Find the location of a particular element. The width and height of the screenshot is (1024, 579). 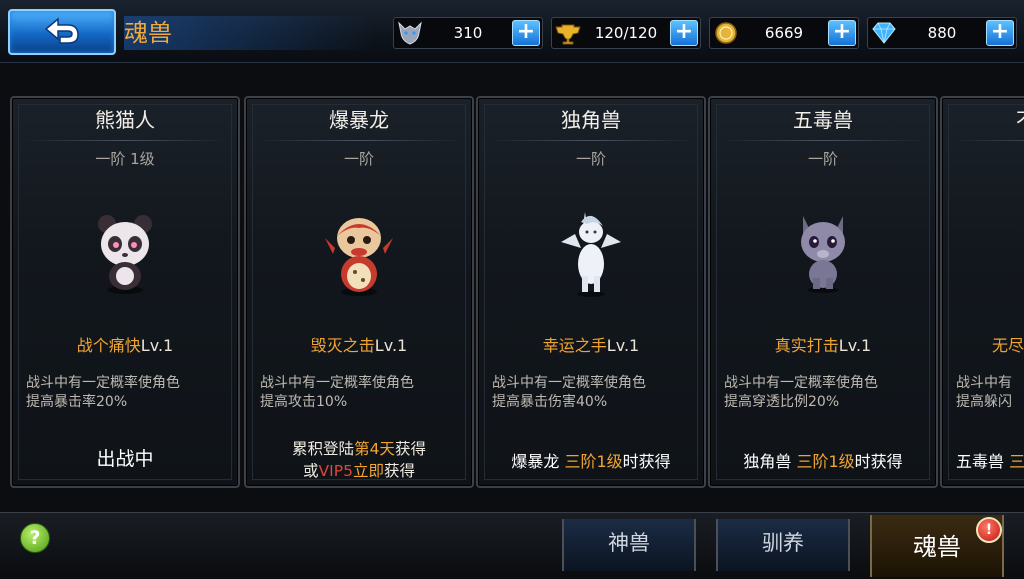

resource-stamina: 120/120 + is located at coordinates (626, 33).